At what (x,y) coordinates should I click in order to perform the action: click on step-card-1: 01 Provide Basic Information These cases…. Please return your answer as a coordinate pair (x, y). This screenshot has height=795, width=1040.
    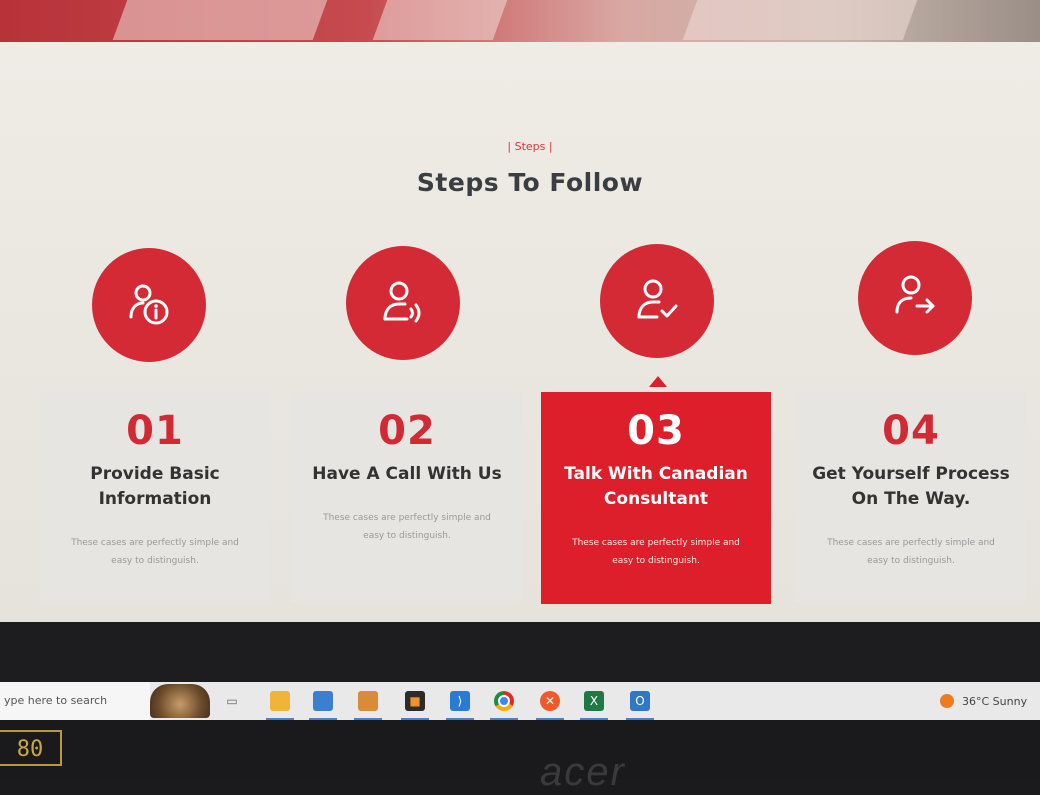
    Looking at the image, I should click on (155, 497).